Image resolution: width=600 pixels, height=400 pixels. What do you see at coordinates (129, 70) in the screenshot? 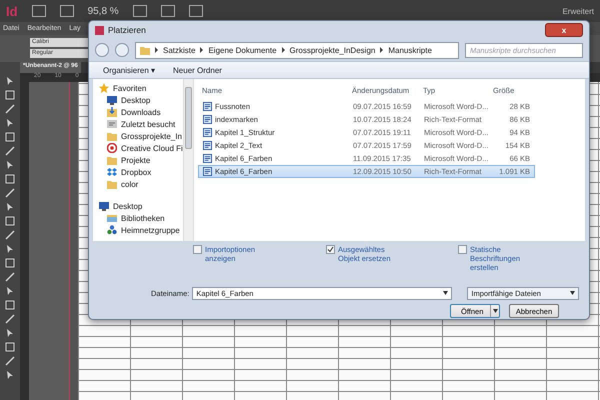
I see `toolbar-button: Organisieren ▾` at bounding box center [129, 70].